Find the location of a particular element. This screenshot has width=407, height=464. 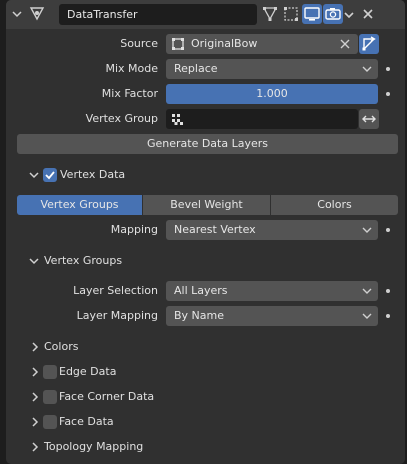

mix-mode-value: Replace is located at coordinates (196, 68).